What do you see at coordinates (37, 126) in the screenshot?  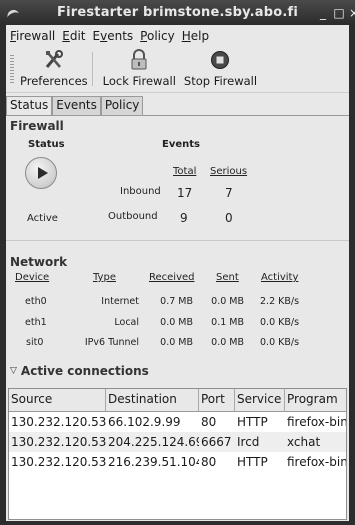 I see `firewall-heading: Firewall` at bounding box center [37, 126].